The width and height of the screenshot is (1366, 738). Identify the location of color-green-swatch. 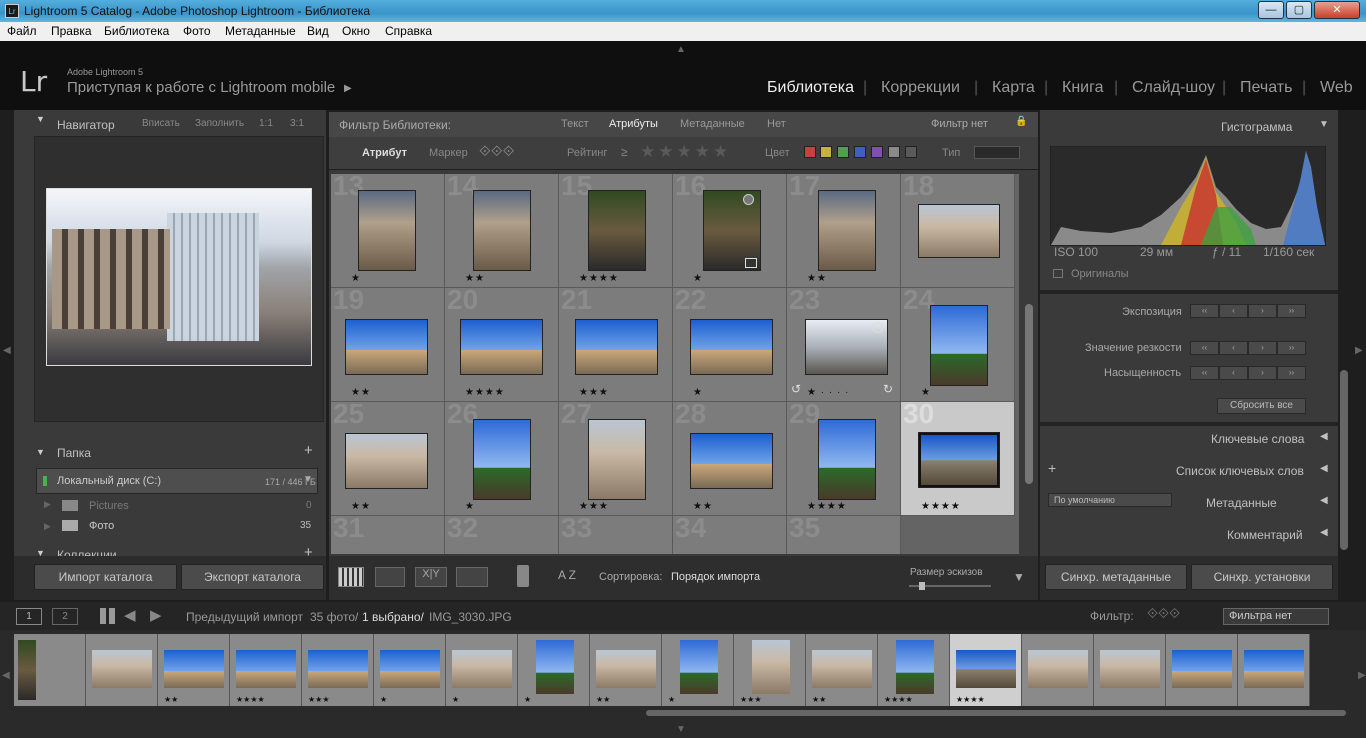
(843, 152).